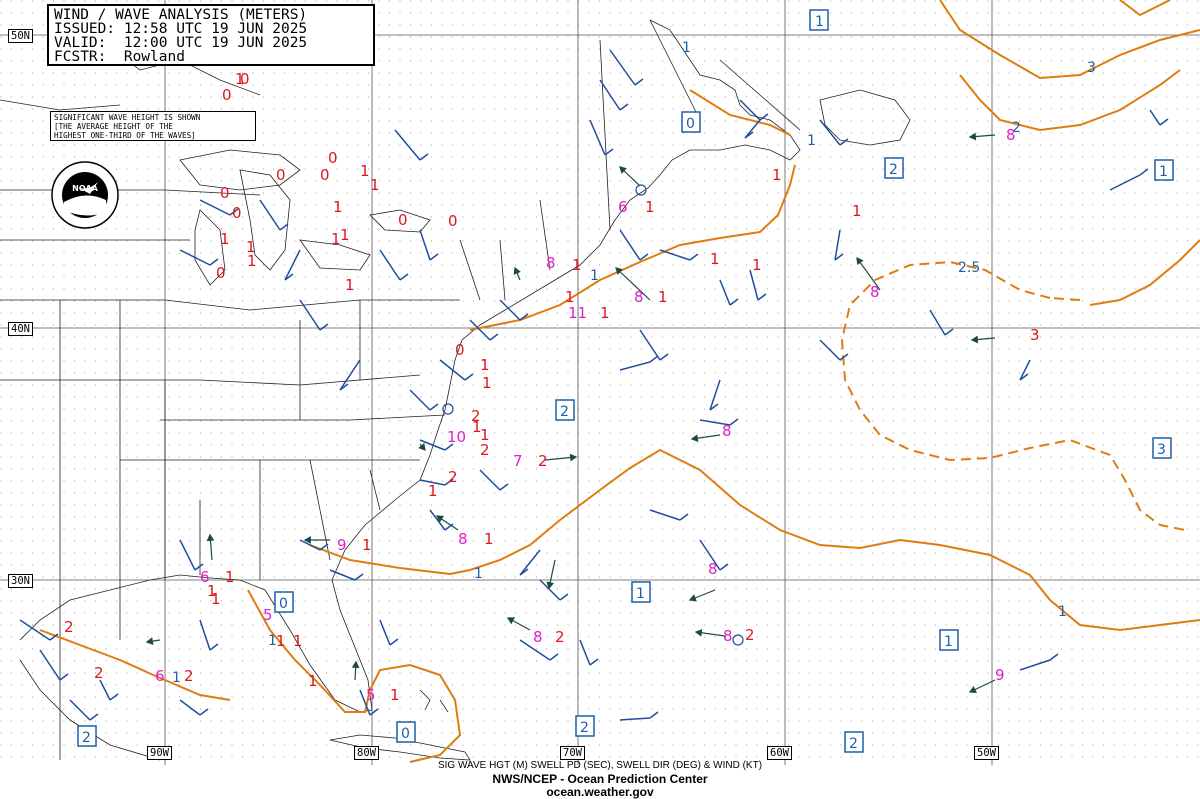 The height and width of the screenshot is (799, 1200). What do you see at coordinates (1035, 335) in the screenshot?
I see `wave-height-label: 3` at bounding box center [1035, 335].